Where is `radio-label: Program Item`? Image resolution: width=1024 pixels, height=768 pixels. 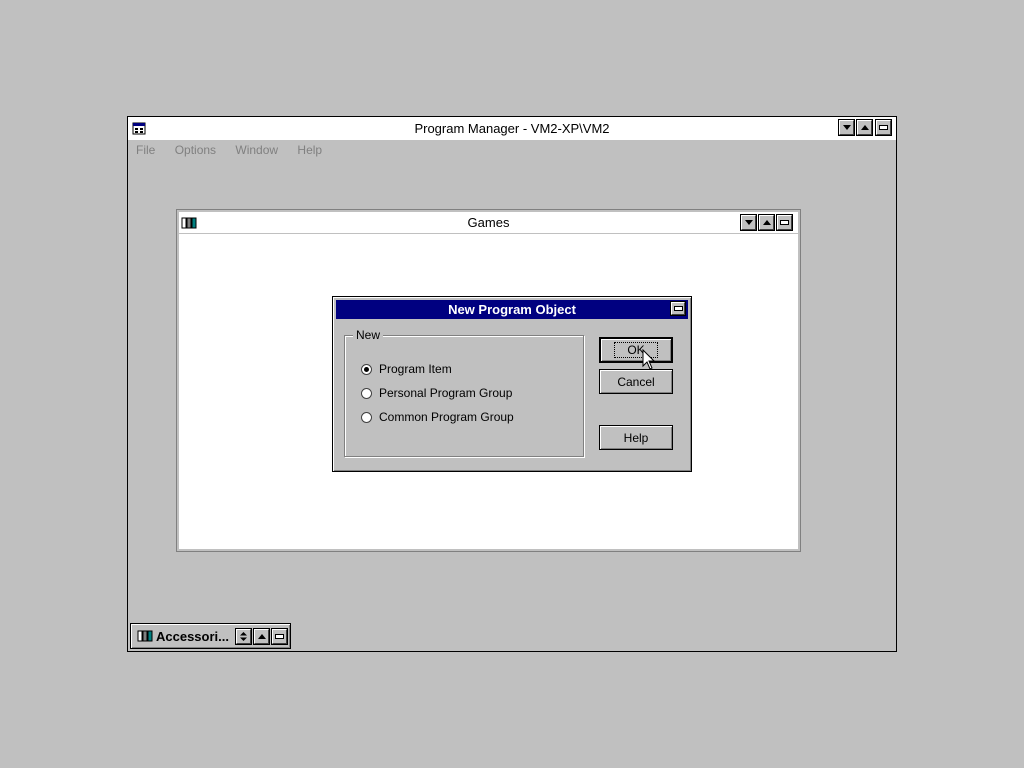
radio-label: Program Item is located at coordinates (415, 369).